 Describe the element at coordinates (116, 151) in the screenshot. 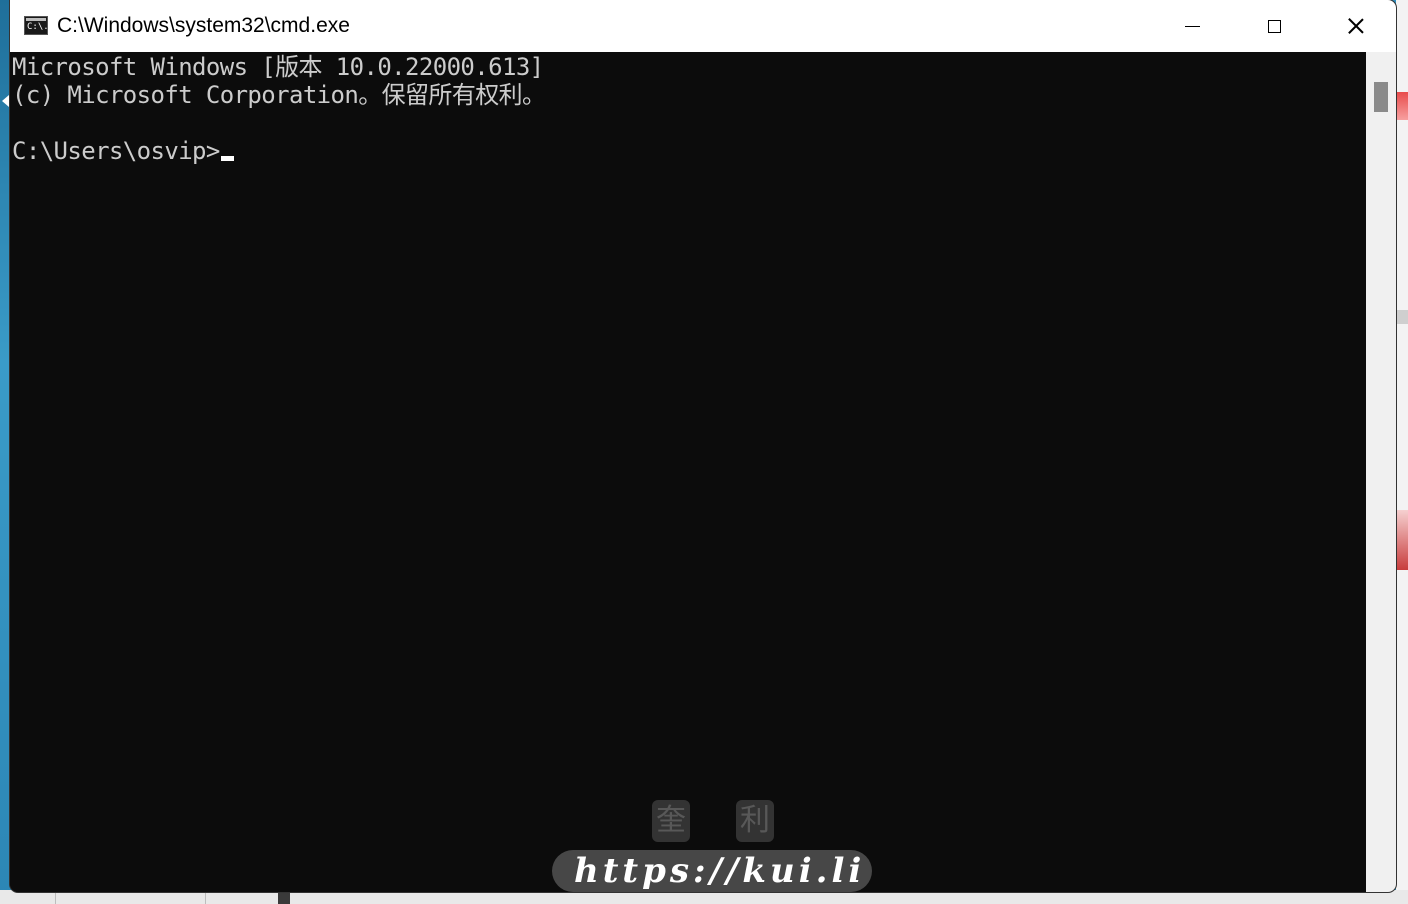

I see `prompt-text: C:\Users\osvip>` at that location.